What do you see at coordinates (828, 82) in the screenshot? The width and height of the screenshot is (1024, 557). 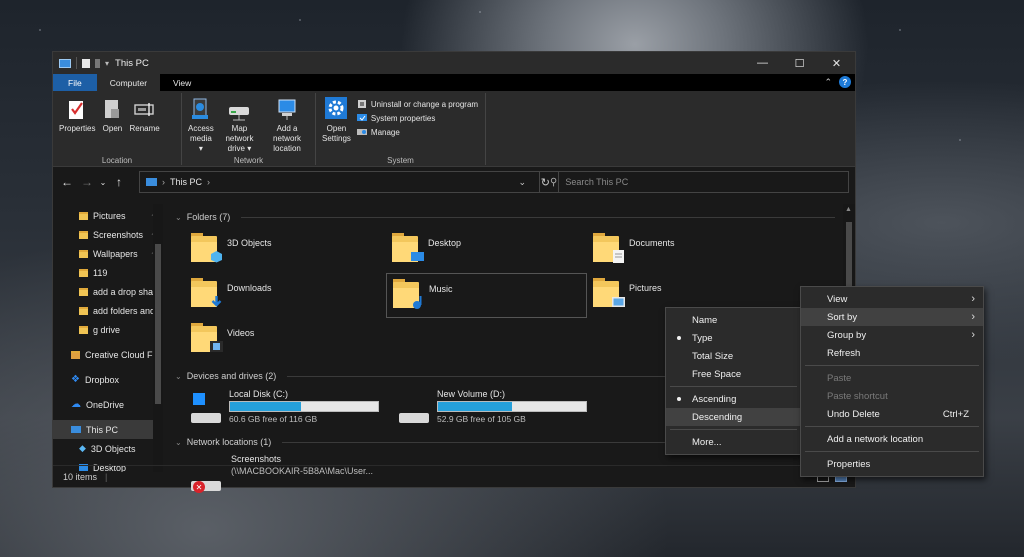 I see `collapse-ribbon-chevron-icon: ⌃` at bounding box center [828, 82].